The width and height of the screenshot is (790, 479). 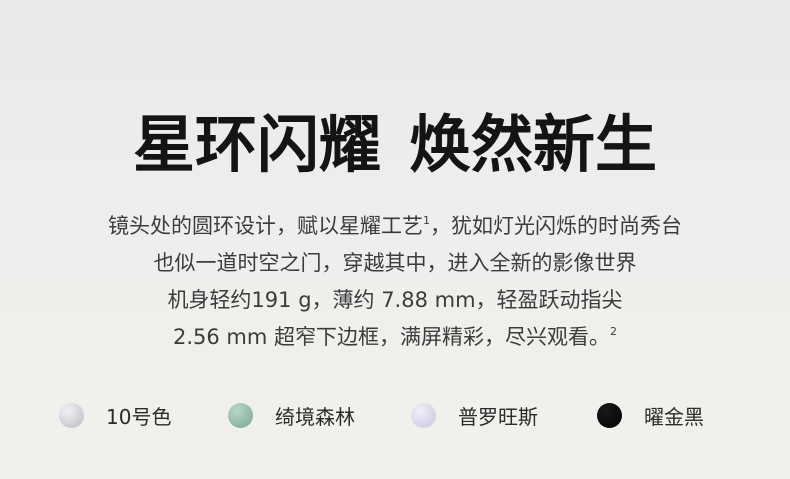 What do you see at coordinates (391, 337) in the screenshot?
I see `description-line-4-text: 2.56 mm 超窄下边框，满屏精彩，尽兴观看。` at bounding box center [391, 337].